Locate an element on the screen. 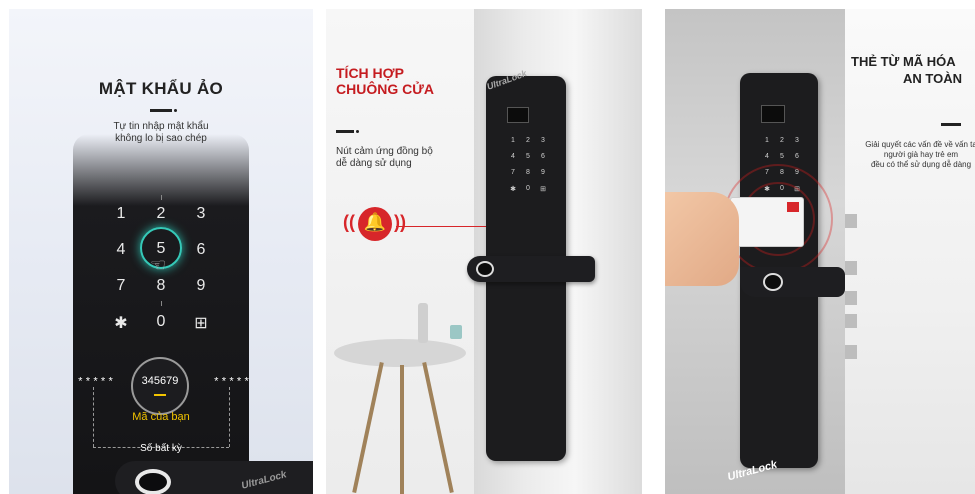  panel2-title-line2: CHUÔNG CỬA is located at coordinates (385, 89).